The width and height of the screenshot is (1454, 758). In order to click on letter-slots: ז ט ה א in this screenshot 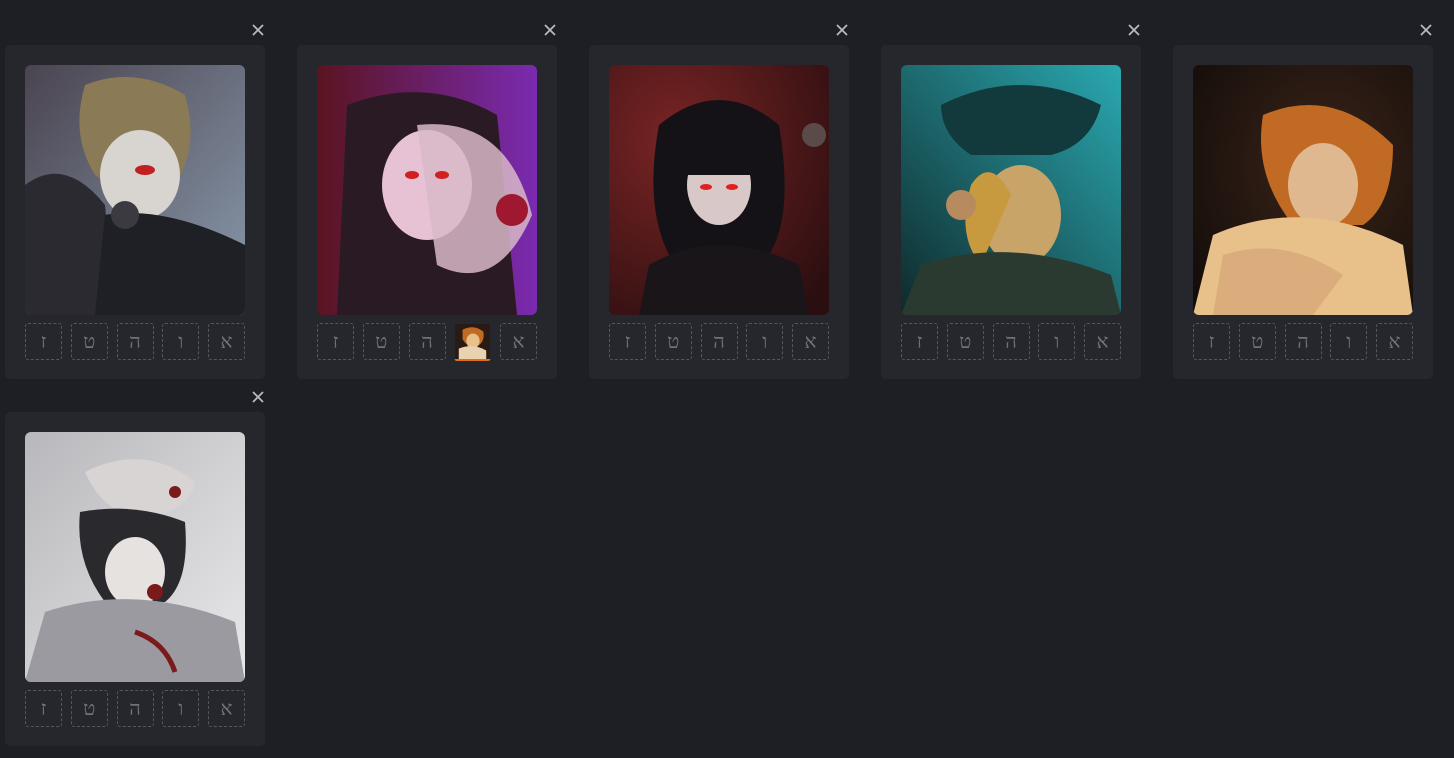, I will do `click(427, 342)`.